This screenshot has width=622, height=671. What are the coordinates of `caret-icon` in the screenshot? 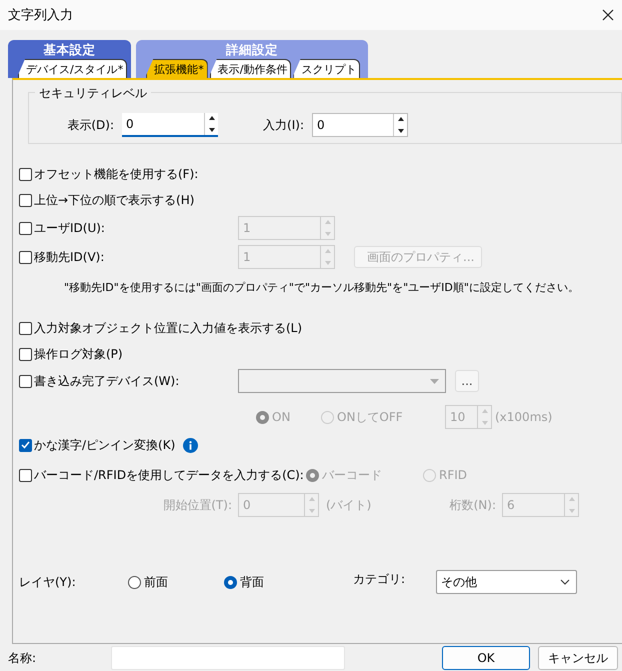 It's located at (434, 381).